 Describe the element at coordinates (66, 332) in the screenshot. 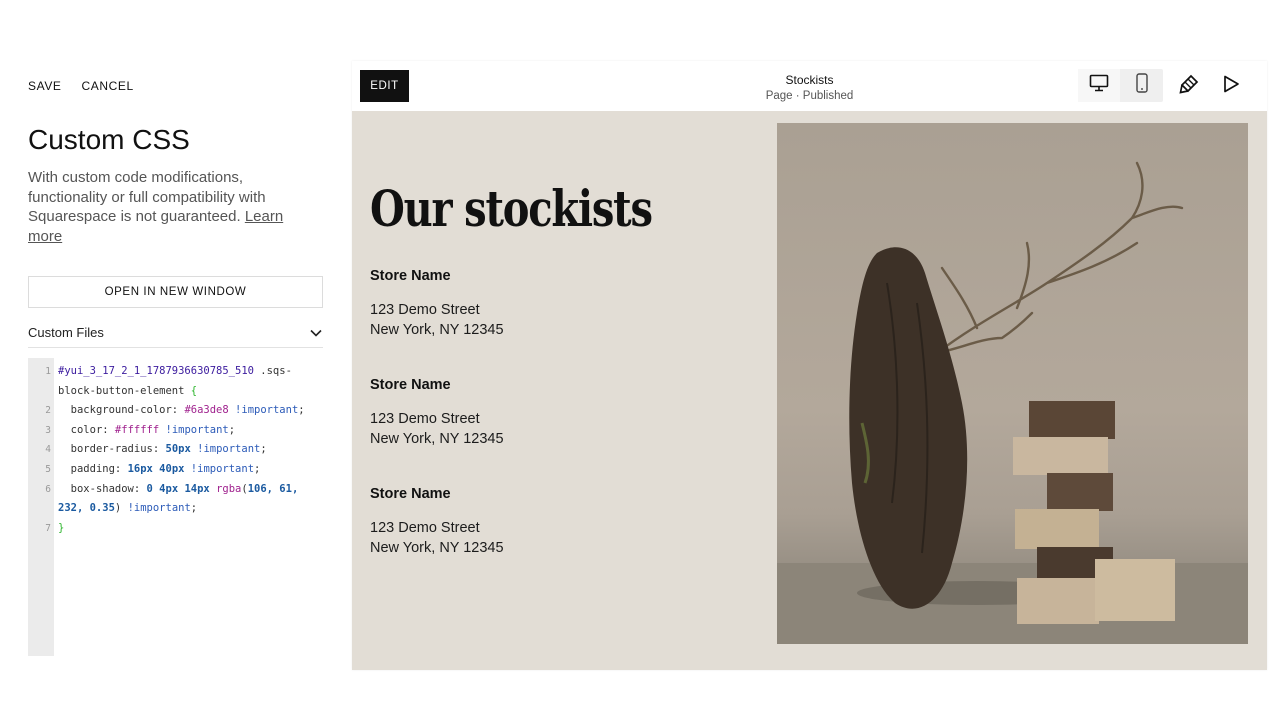

I see `custom-files-label: Custom Files` at that location.